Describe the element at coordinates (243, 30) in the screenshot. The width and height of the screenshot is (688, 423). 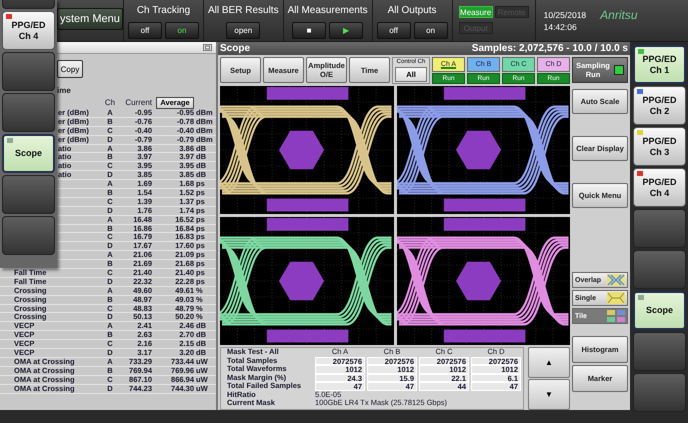
I see `toolbar-button: open` at that location.